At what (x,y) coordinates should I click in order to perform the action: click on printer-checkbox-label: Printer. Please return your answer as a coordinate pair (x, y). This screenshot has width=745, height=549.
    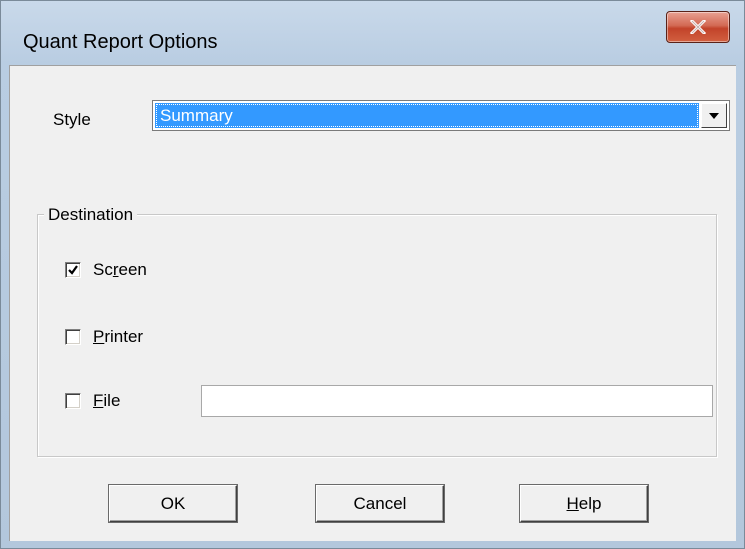
    Looking at the image, I should click on (118, 337).